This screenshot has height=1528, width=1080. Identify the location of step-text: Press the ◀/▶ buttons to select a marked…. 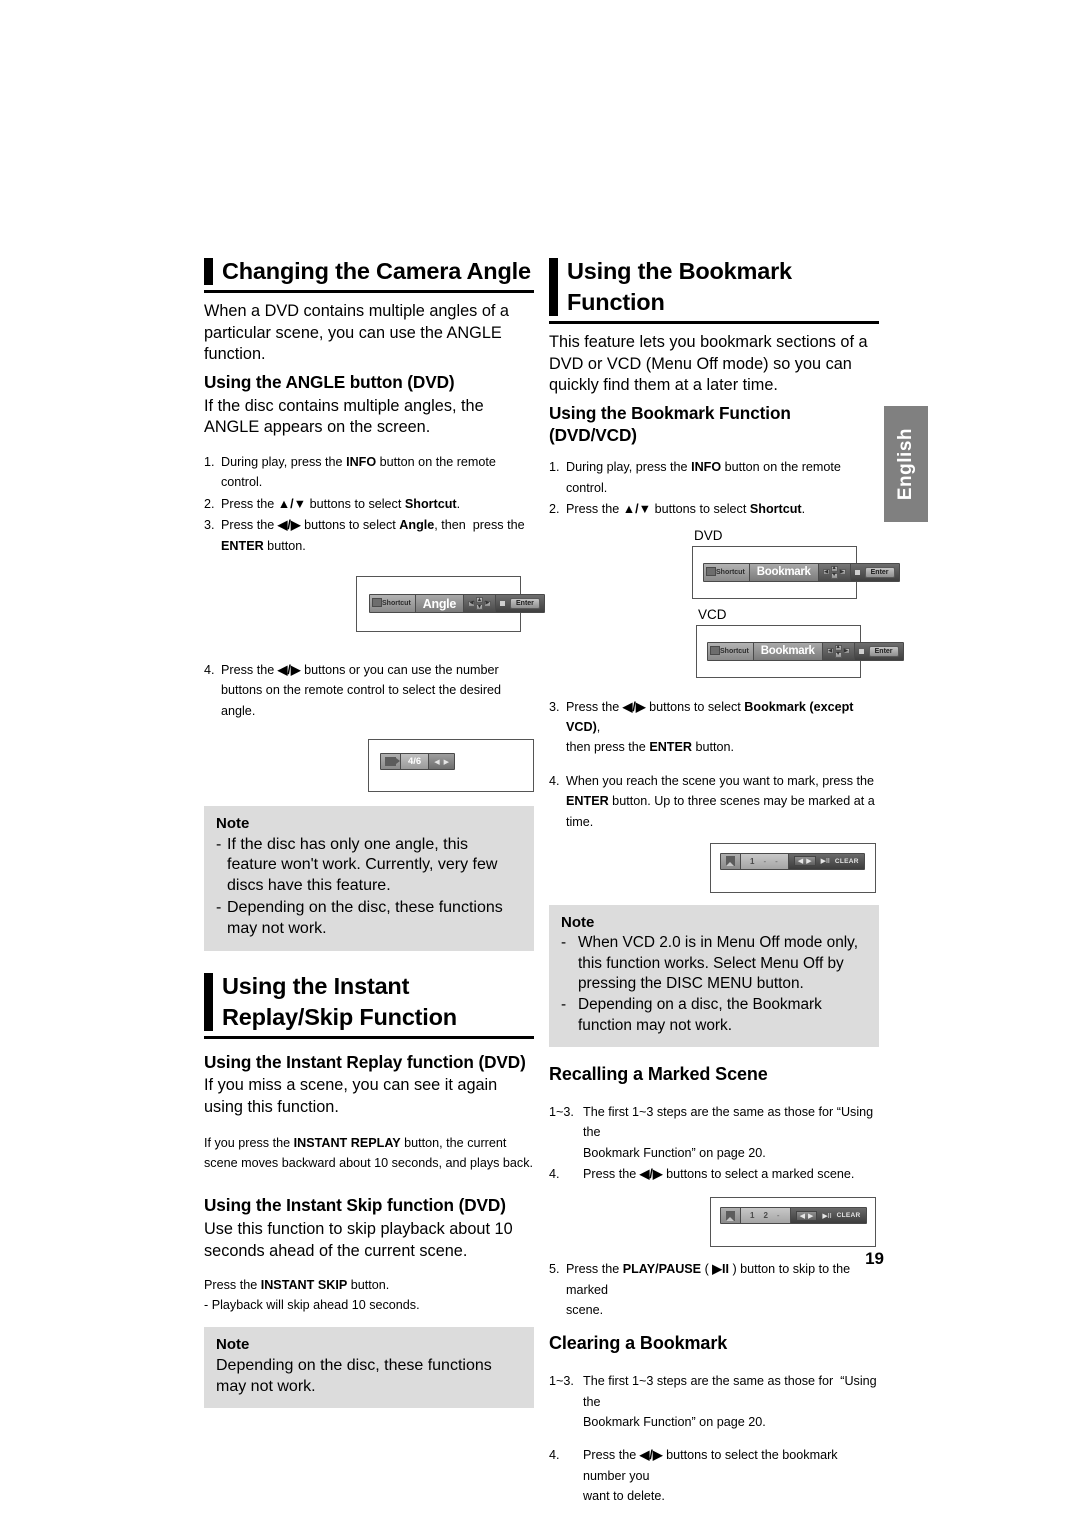
(719, 1173).